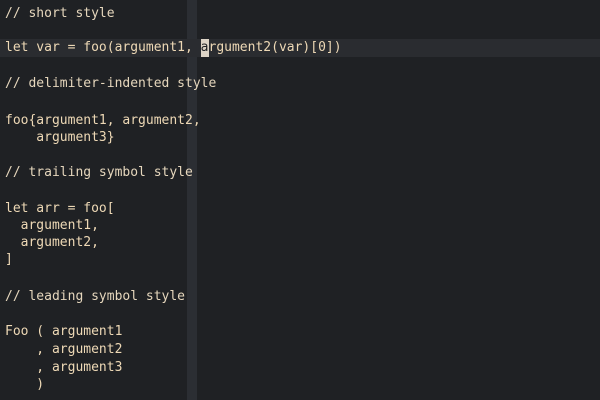 The image size is (600, 400). What do you see at coordinates (95, 296) in the screenshot?
I see `code-line: // leading symbol style` at bounding box center [95, 296].